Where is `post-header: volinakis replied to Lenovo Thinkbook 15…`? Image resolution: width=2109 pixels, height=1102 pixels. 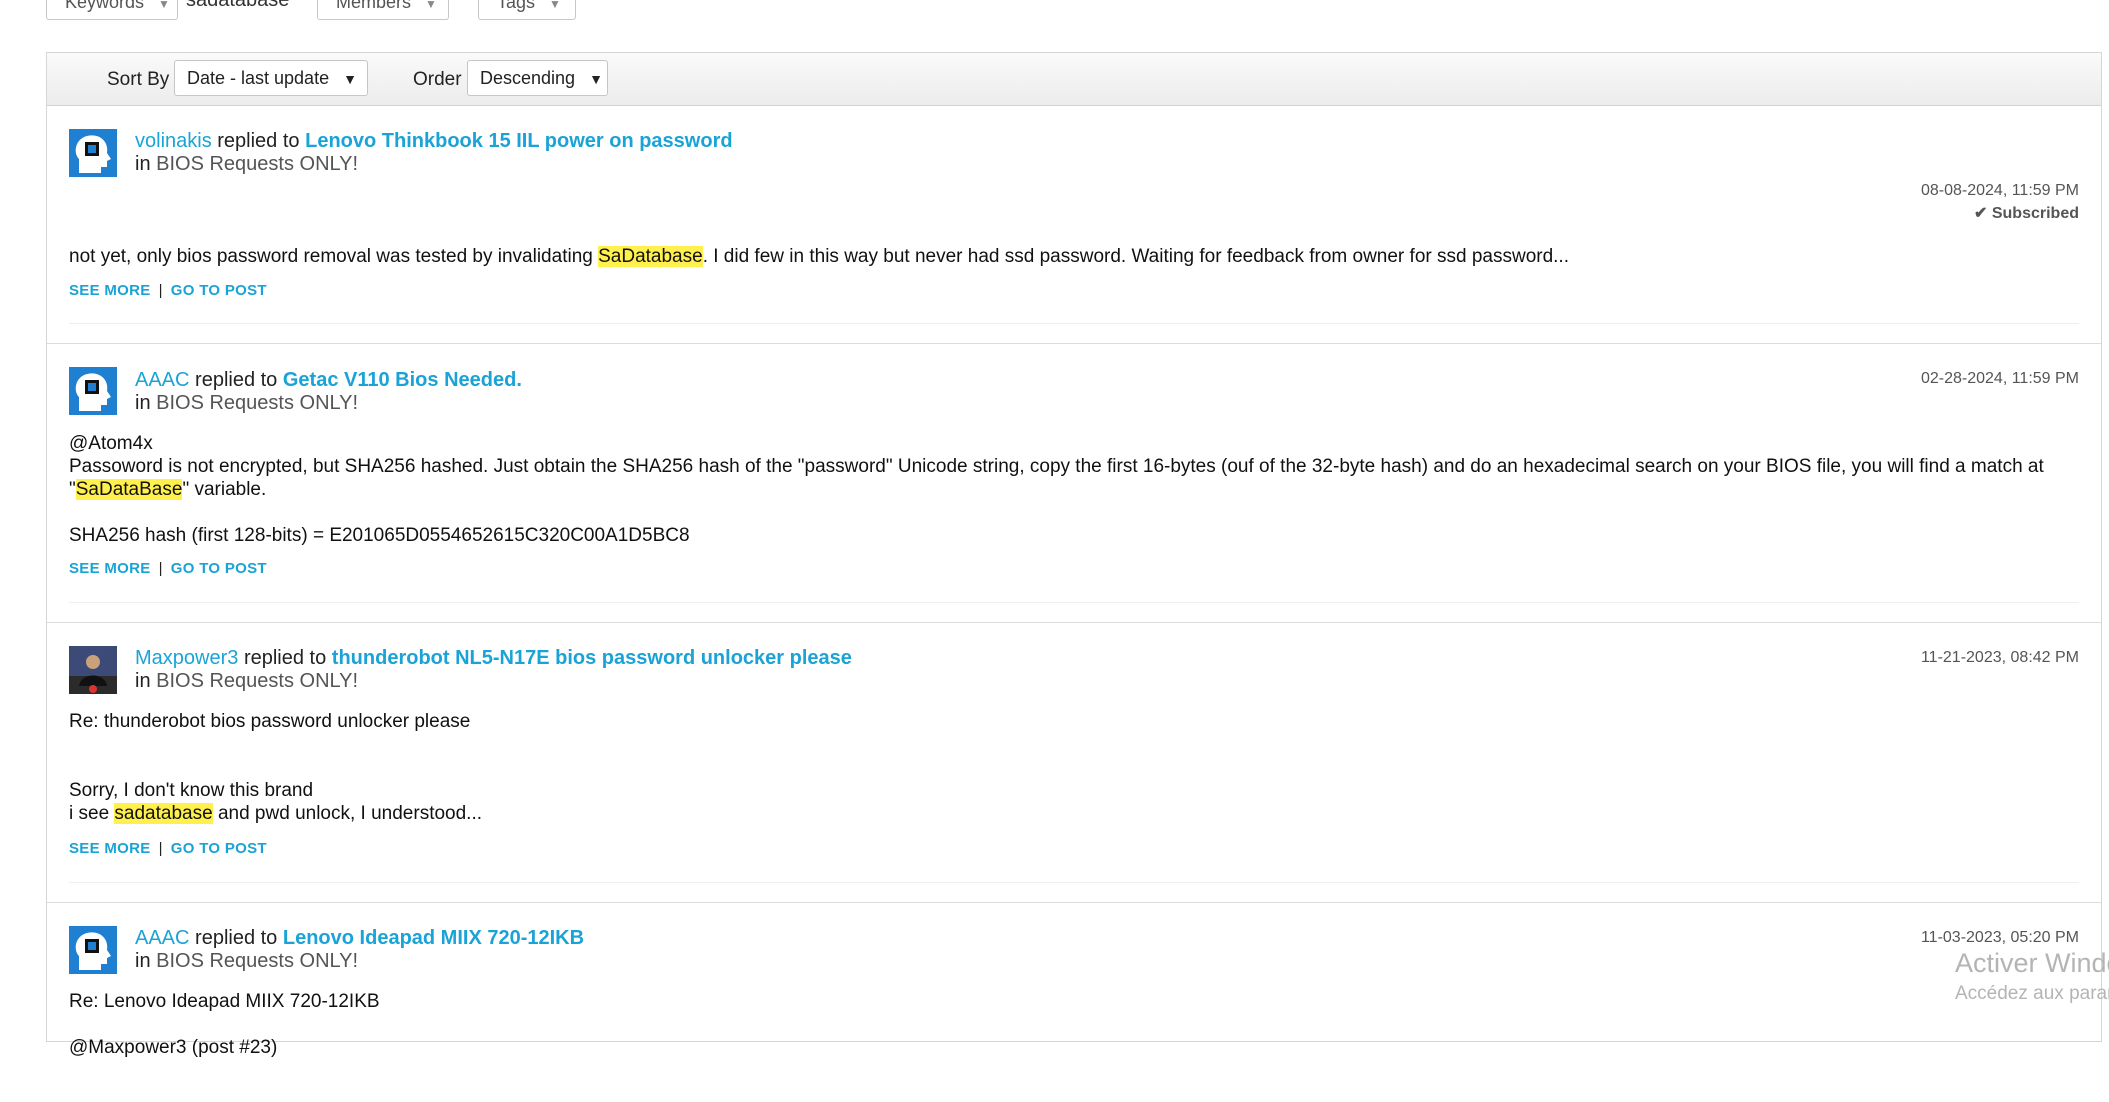
post-header: volinakis replied to Lenovo Thinkbook 15… is located at coordinates (434, 141).